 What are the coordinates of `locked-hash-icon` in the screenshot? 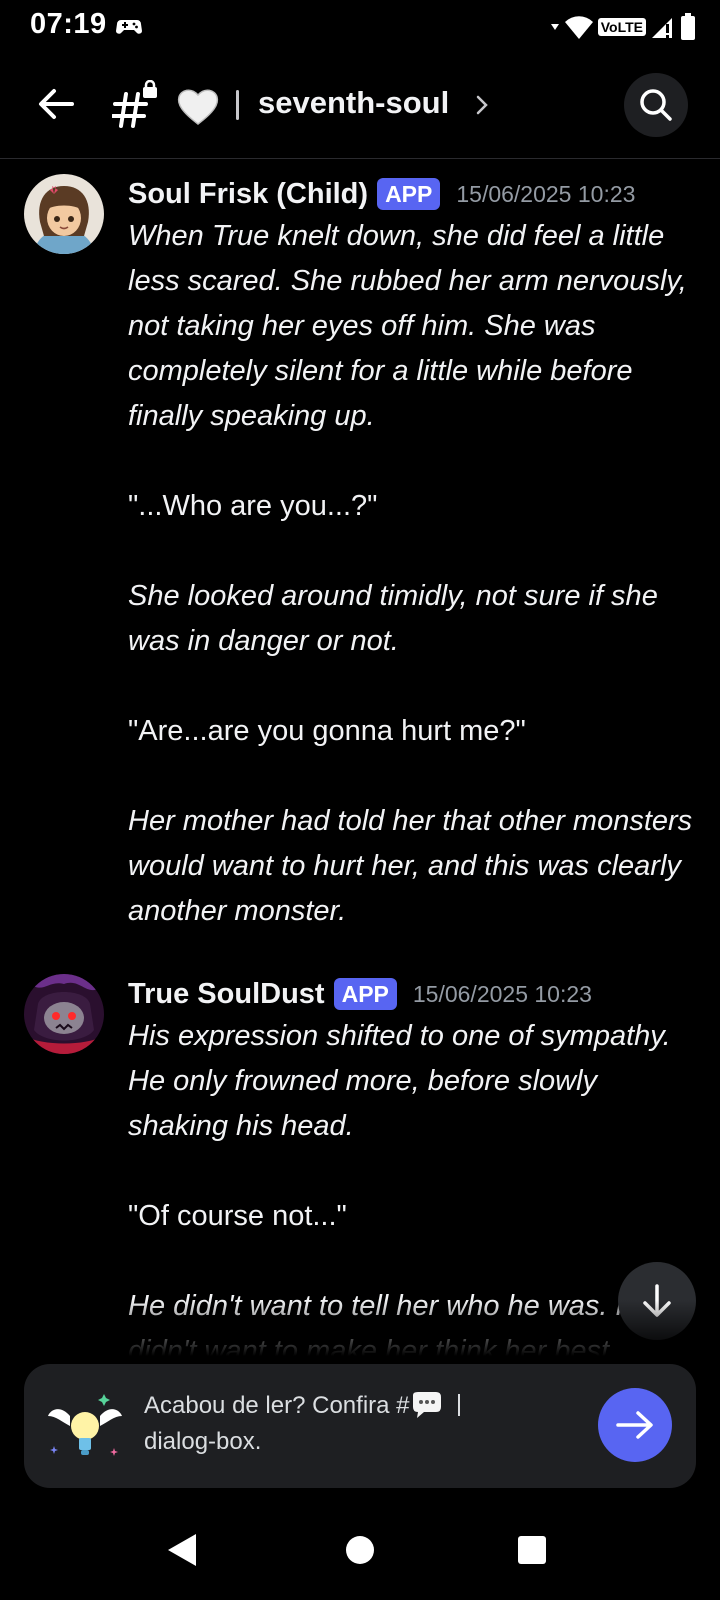 It's located at (134, 104).